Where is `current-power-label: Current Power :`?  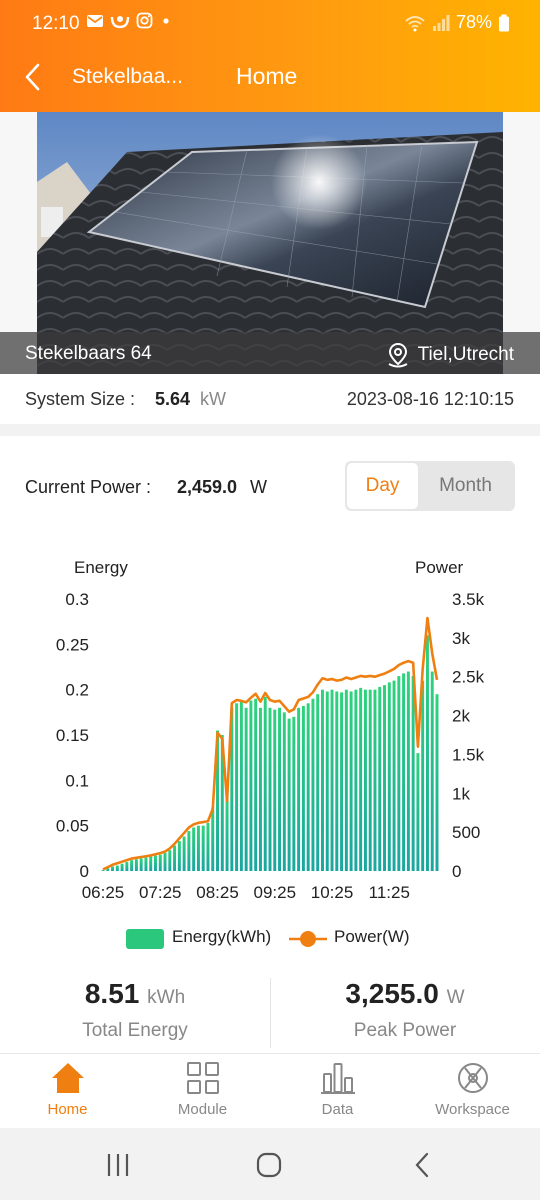
current-power-label: Current Power : is located at coordinates (88, 487).